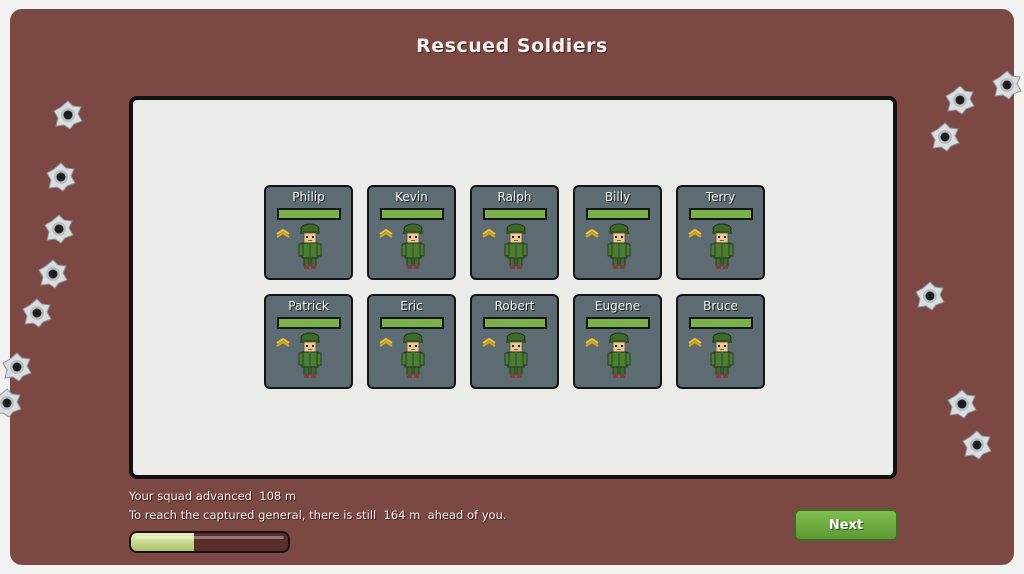  I want to click on soldier-card: Terry, so click(720, 232).